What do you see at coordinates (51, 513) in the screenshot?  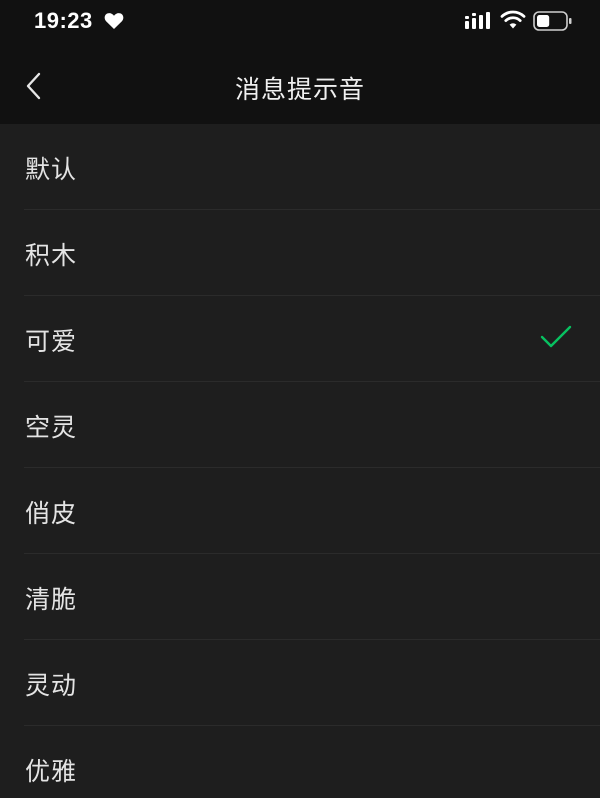 I see `sound-option-label: 俏皮` at bounding box center [51, 513].